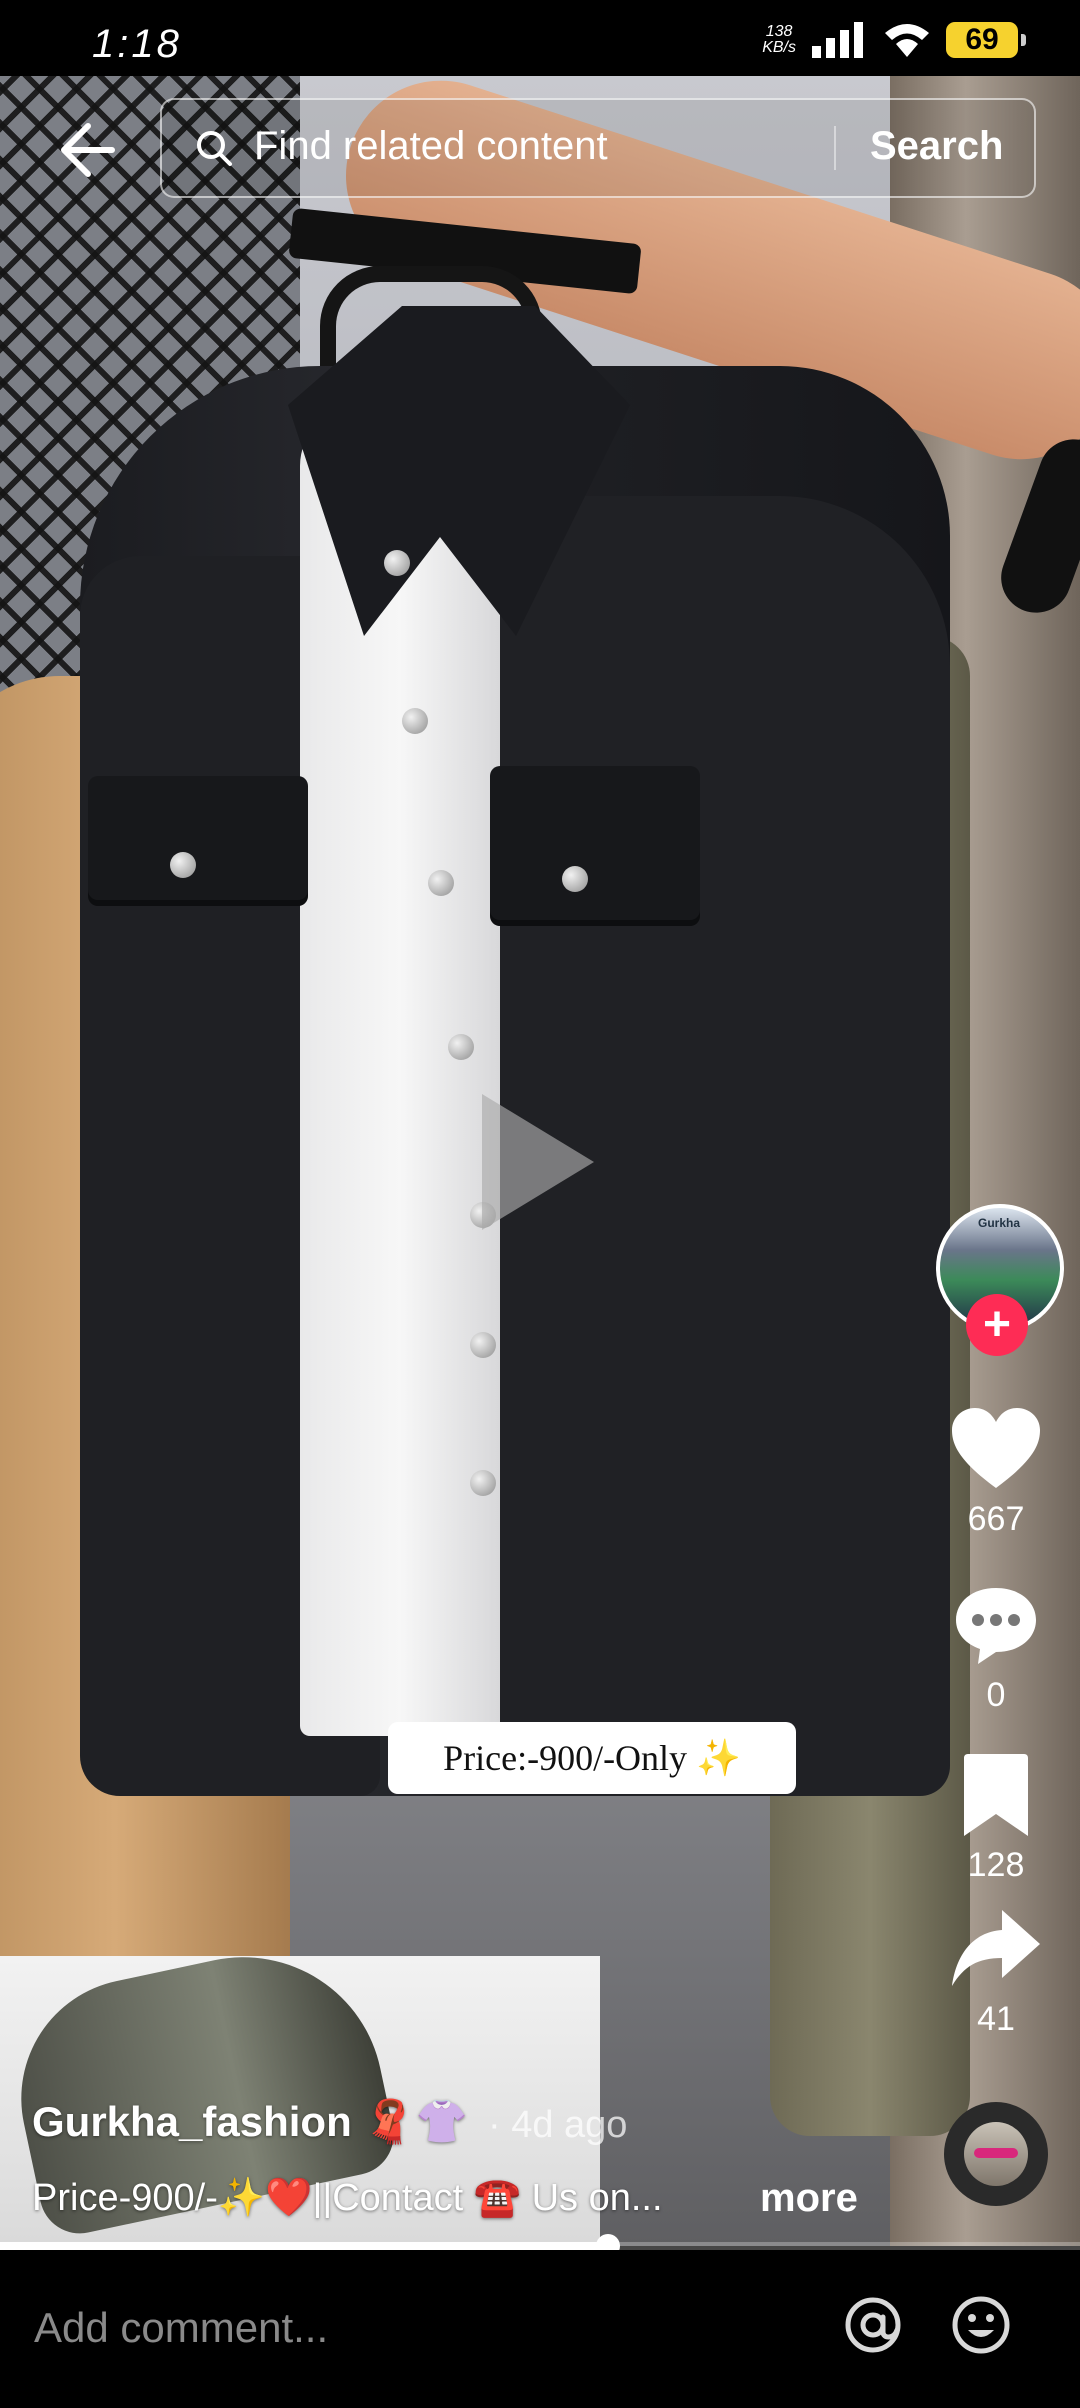  I want to click on comment-count: 0, so click(996, 1695).